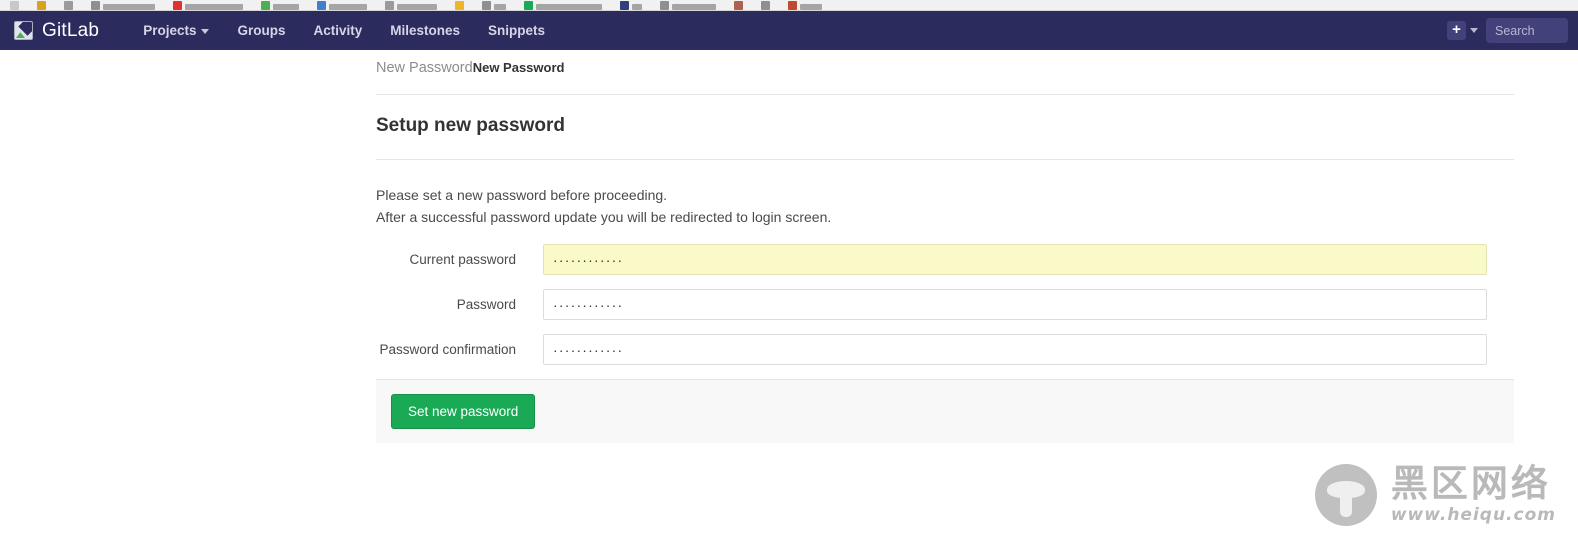 This screenshot has width=1578, height=536. I want to click on breadcrumb-current: New Password, so click(518, 67).